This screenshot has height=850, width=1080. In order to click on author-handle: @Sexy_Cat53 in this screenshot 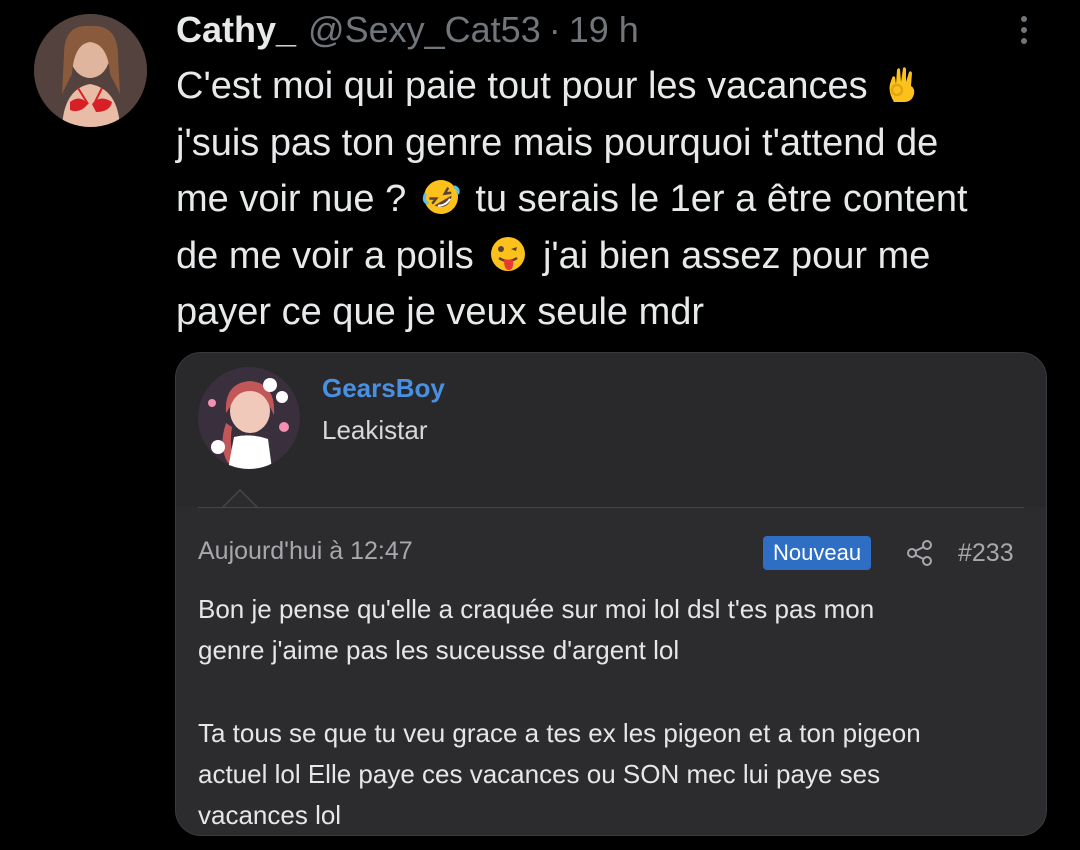, I will do `click(424, 30)`.